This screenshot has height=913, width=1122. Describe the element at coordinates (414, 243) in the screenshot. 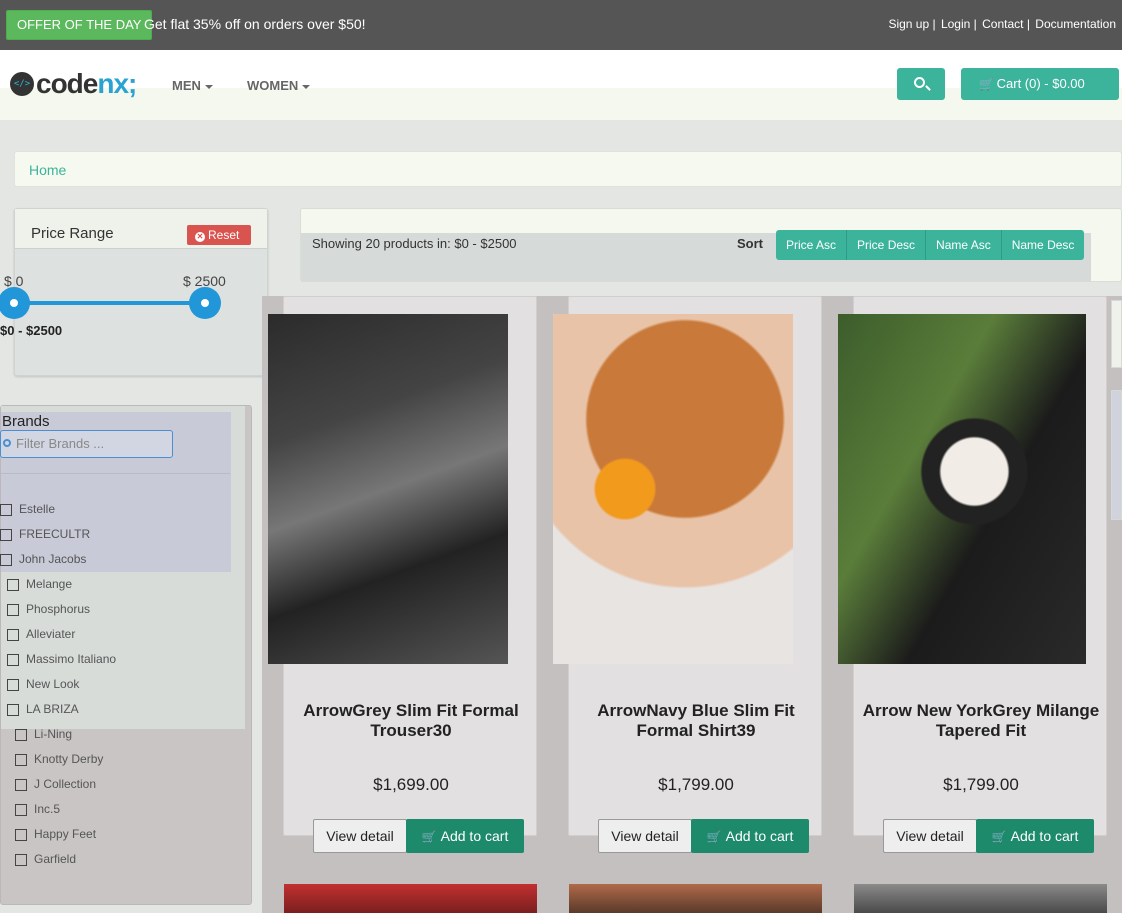

I see `showing-count-text: Showing 20 products in: $0 - $2500` at that location.